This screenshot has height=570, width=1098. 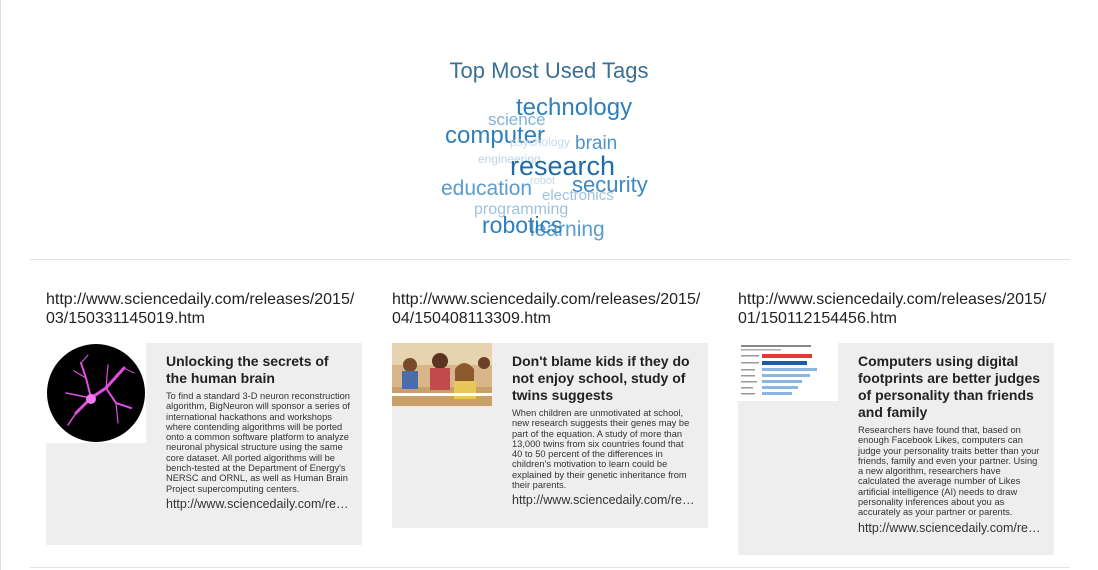 What do you see at coordinates (258, 370) in the screenshot?
I see `article-headline: Unlocking the secrets of the human brain` at bounding box center [258, 370].